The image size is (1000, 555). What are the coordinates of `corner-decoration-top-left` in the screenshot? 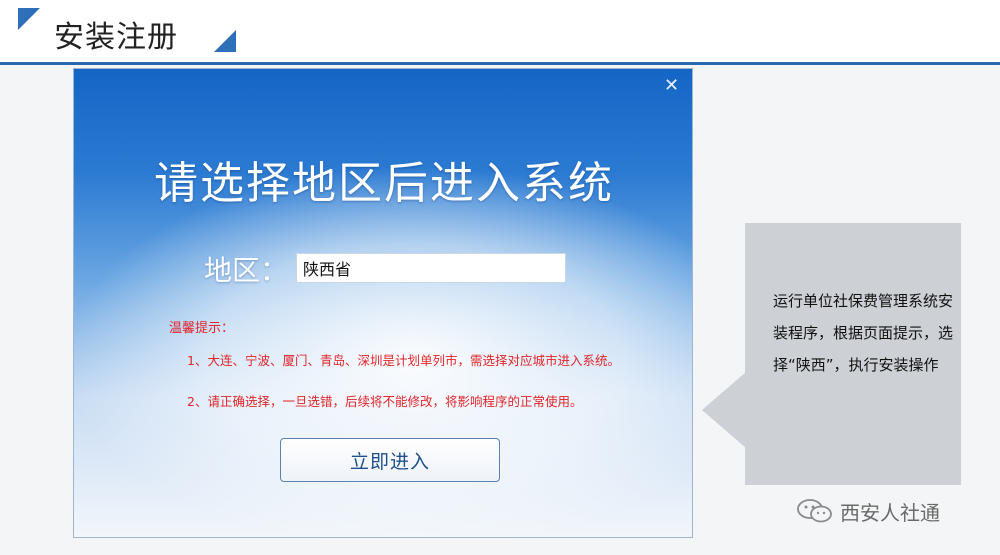 It's located at (29, 19).